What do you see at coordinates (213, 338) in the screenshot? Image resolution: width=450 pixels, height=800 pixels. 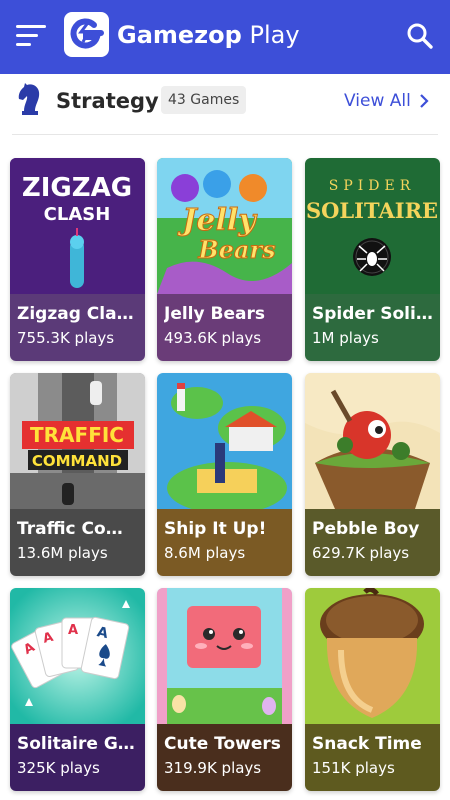 I see `game-plays: 493.6K plays` at bounding box center [213, 338].